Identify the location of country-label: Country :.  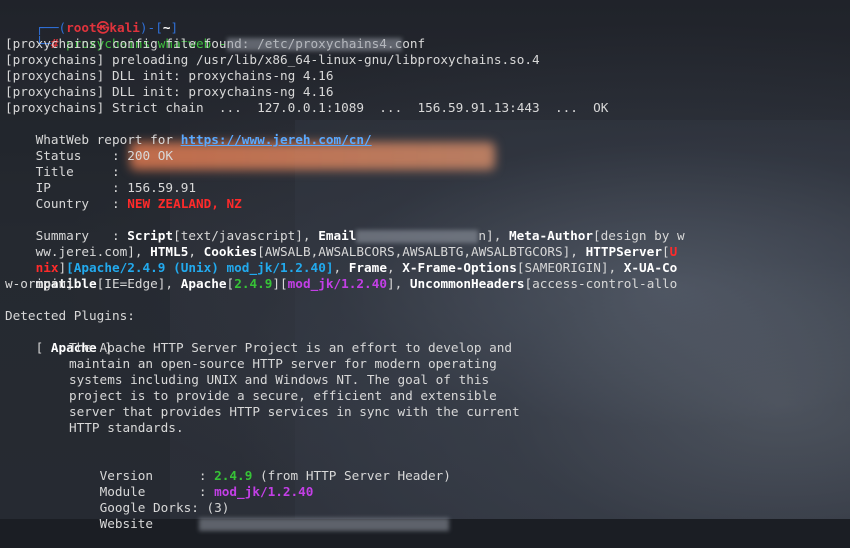
(81, 203).